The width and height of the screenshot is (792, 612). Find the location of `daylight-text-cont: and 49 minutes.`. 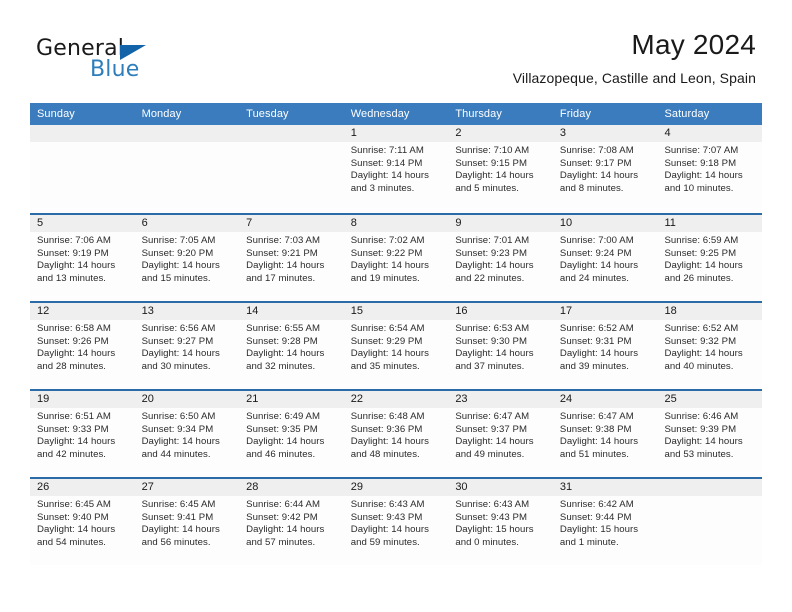

daylight-text-cont: and 49 minutes. is located at coordinates (490, 454).